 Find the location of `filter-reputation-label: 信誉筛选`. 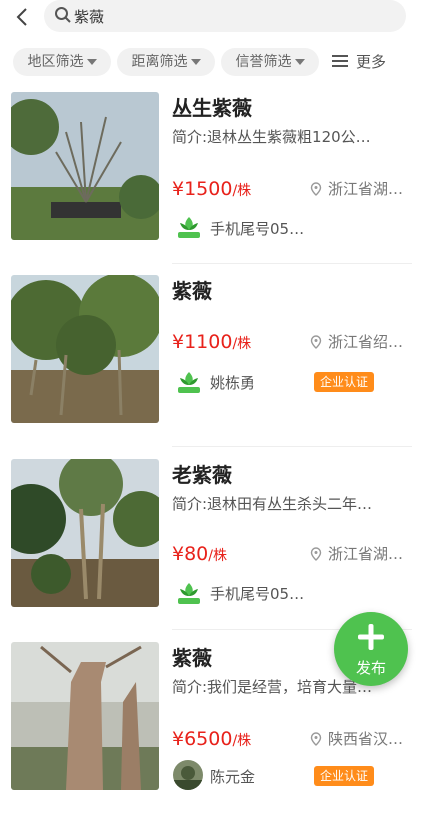

filter-reputation-label: 信誉筛选 is located at coordinates (263, 62).